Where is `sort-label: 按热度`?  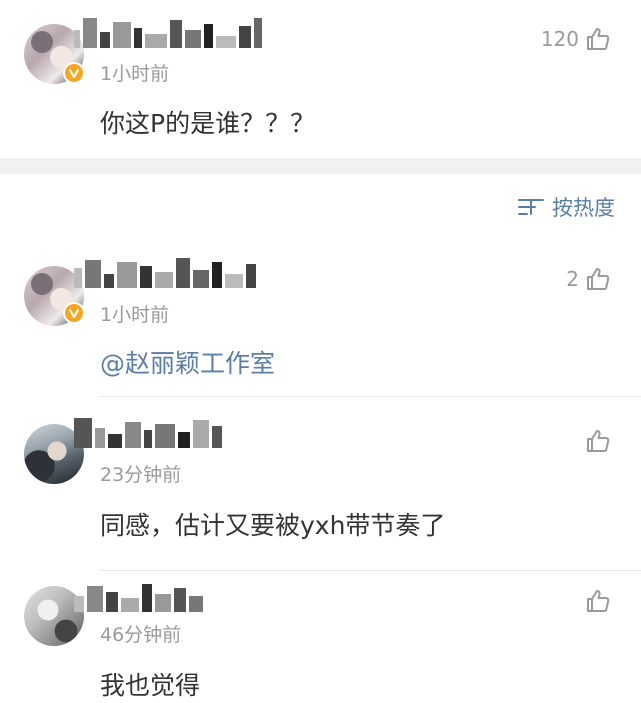 sort-label: 按热度 is located at coordinates (583, 208).